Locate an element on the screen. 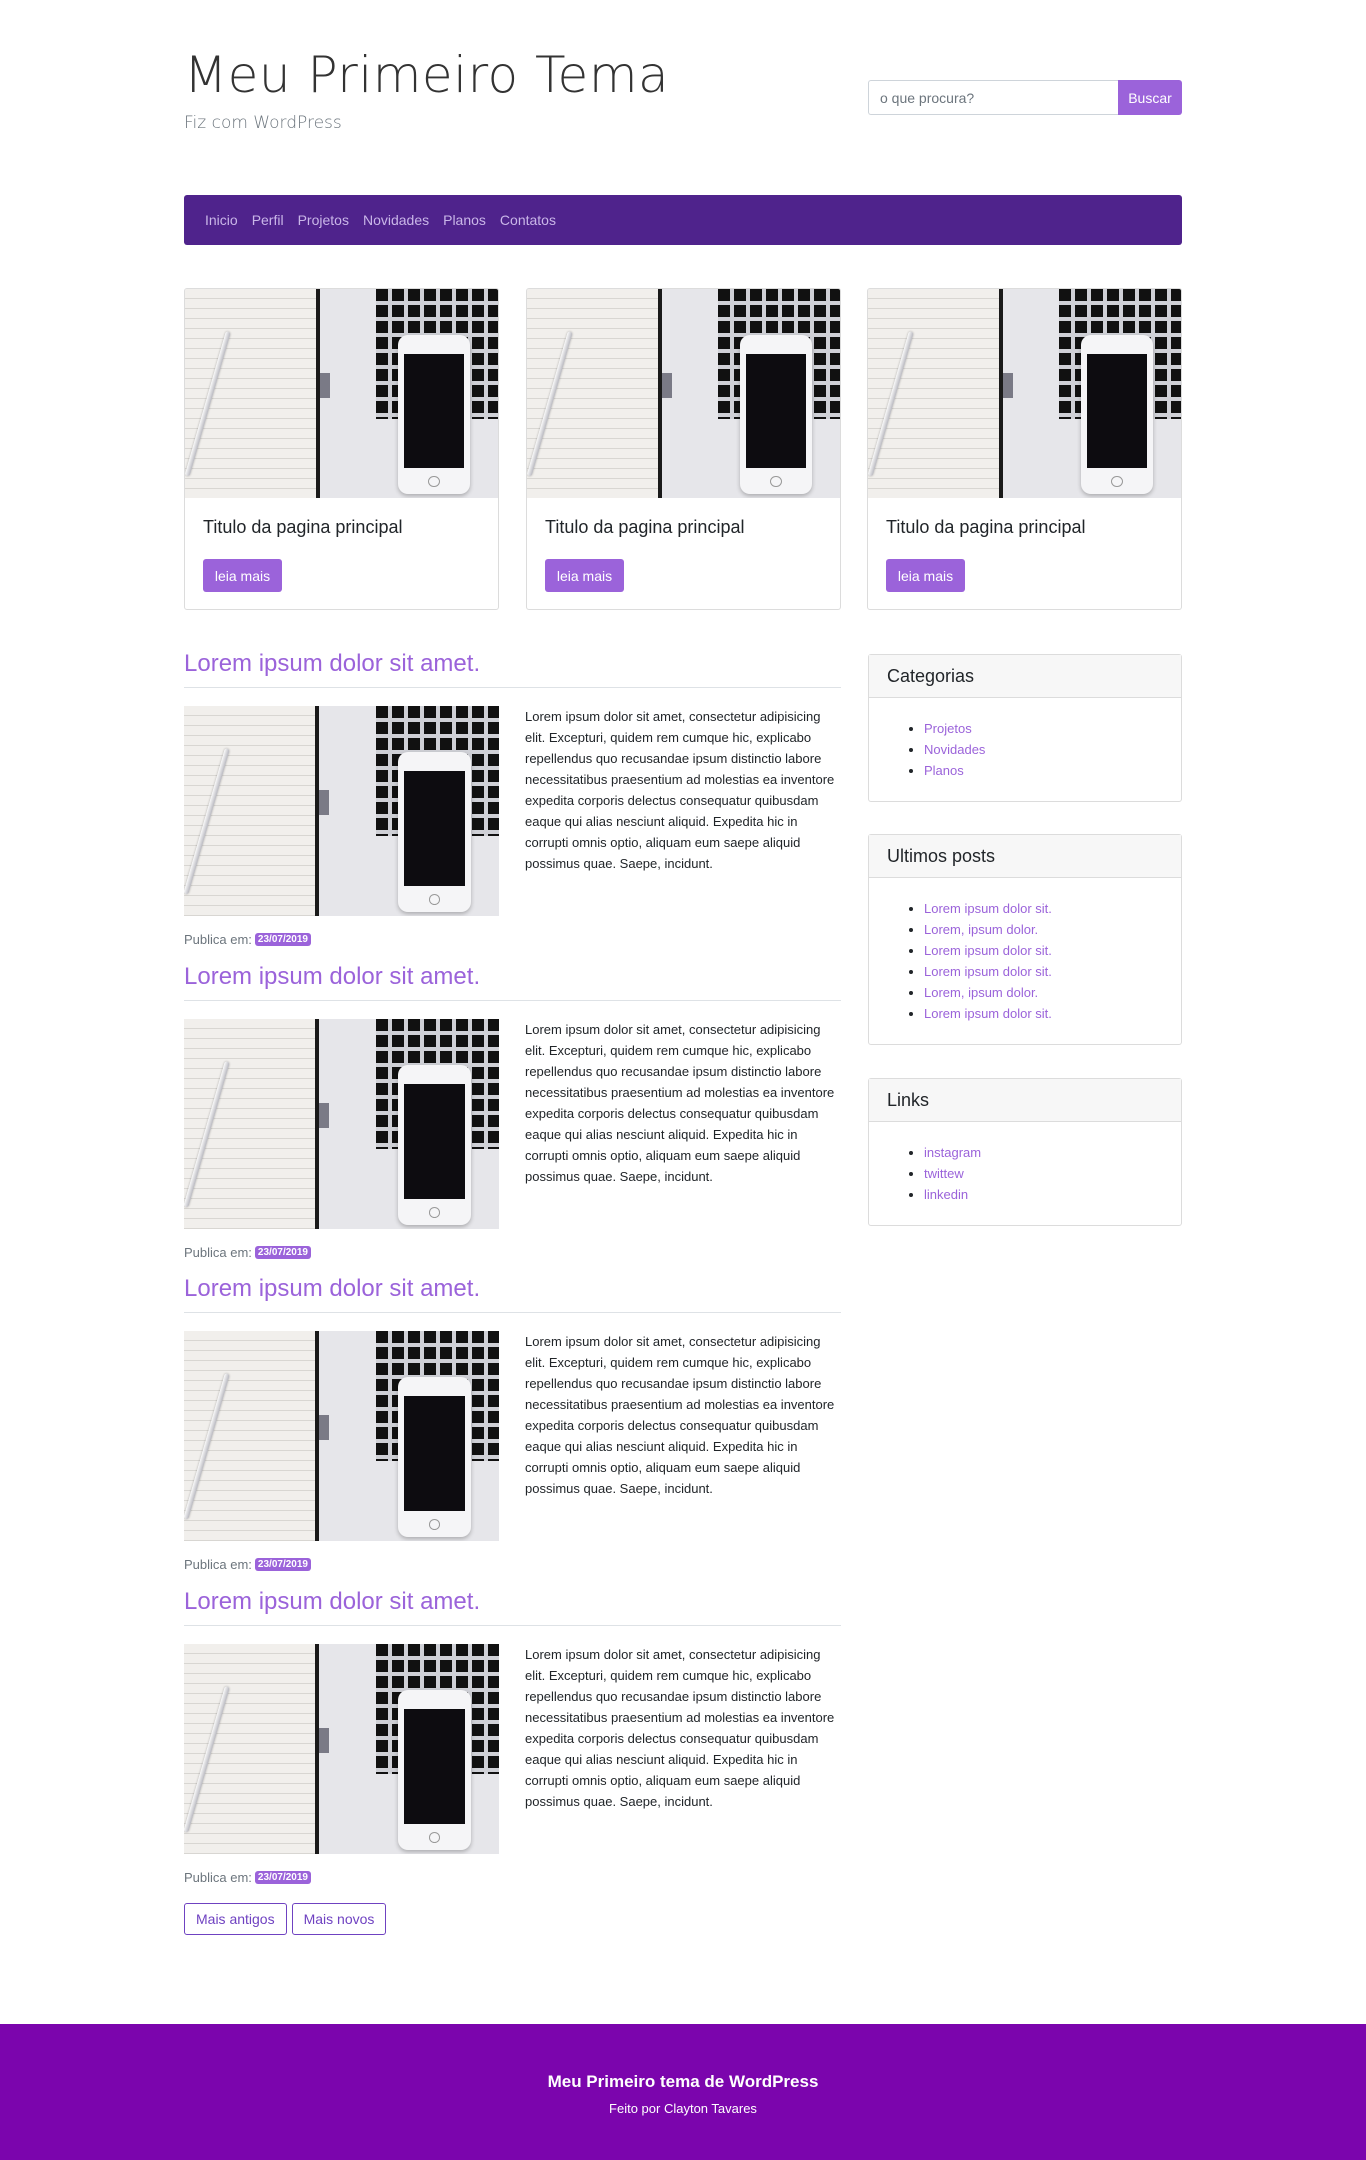 The width and height of the screenshot is (1366, 2160). footer-credit: Feito por Clayton Tavares is located at coordinates (683, 2108).